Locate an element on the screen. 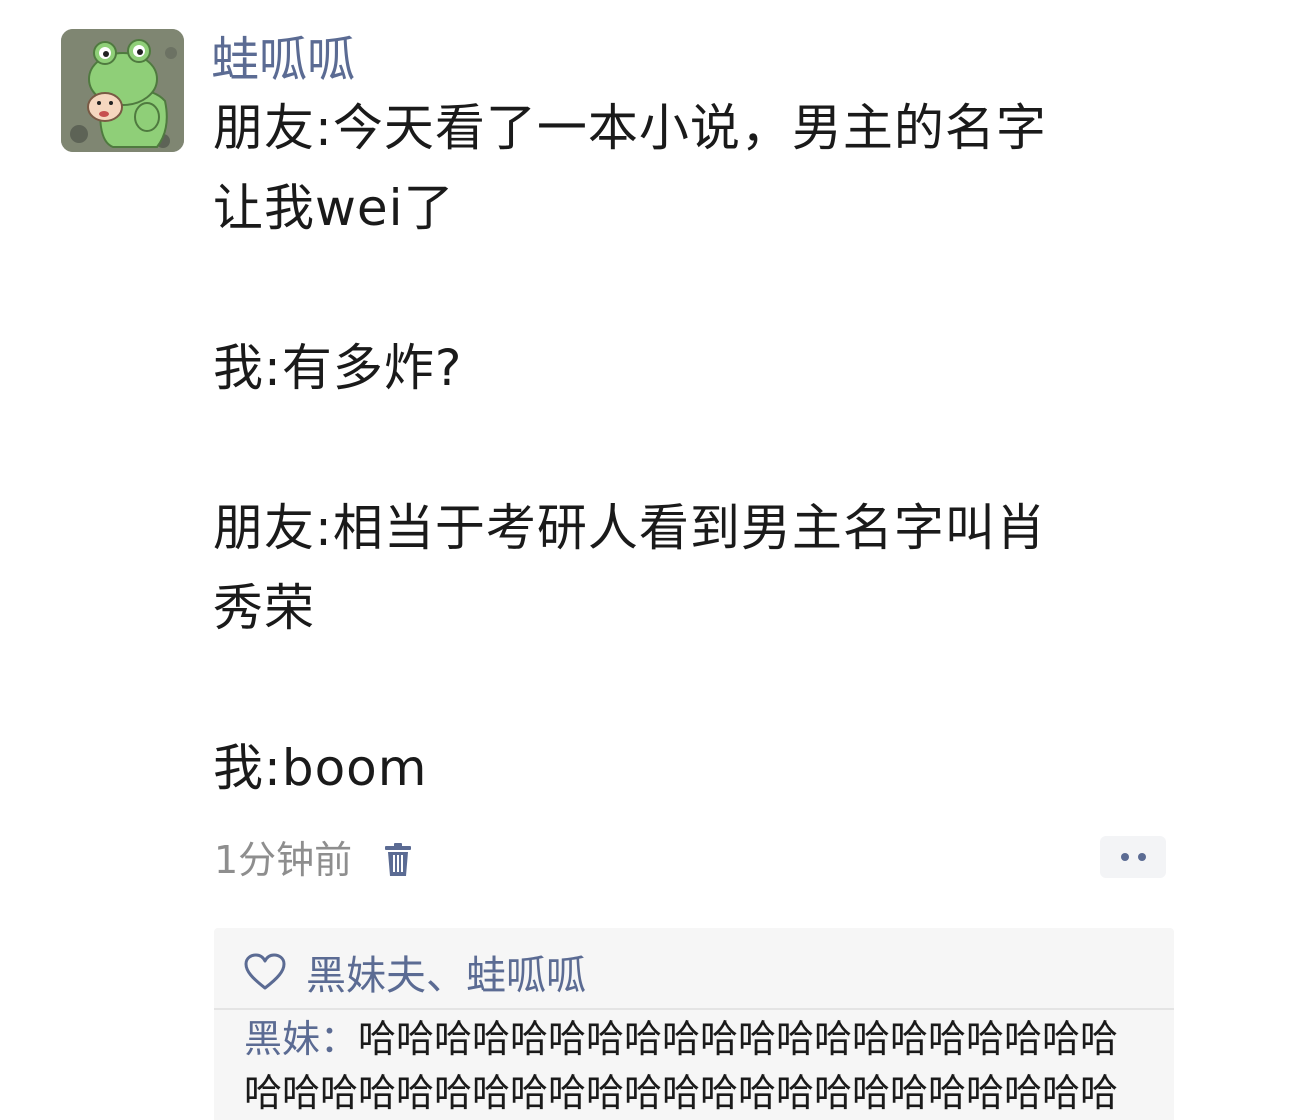  trash-icon is located at coordinates (398, 859).